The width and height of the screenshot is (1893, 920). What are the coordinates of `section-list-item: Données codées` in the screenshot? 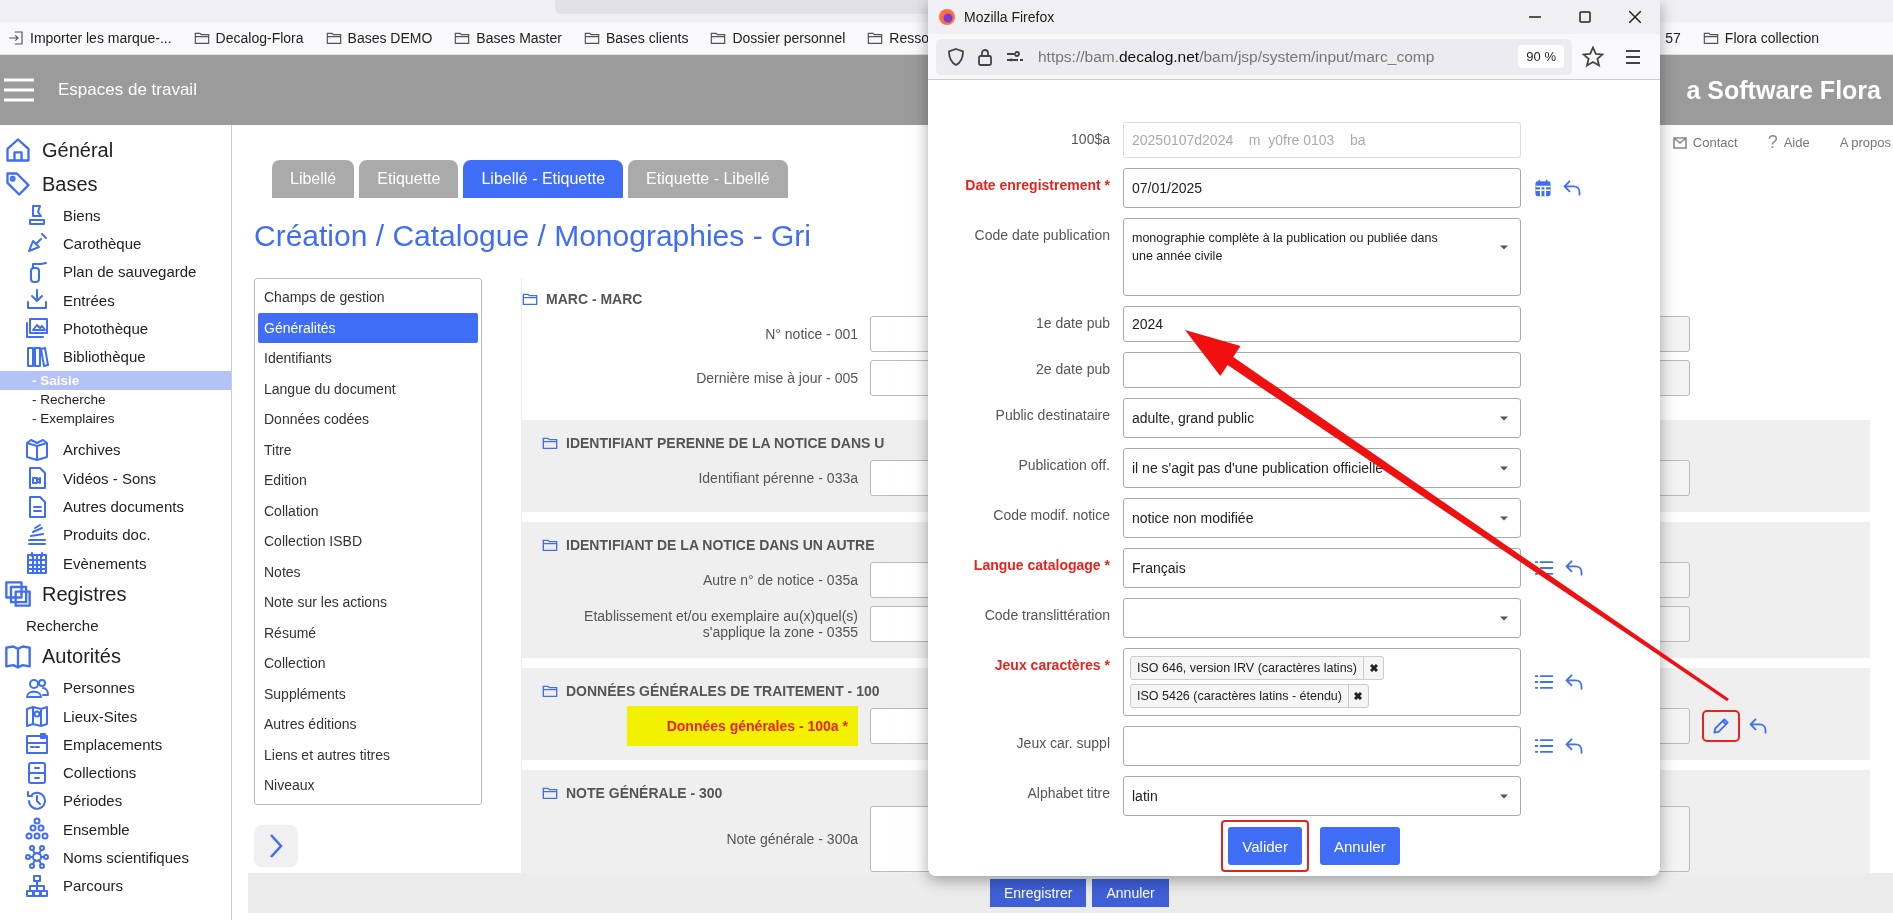 It's located at (368, 419).